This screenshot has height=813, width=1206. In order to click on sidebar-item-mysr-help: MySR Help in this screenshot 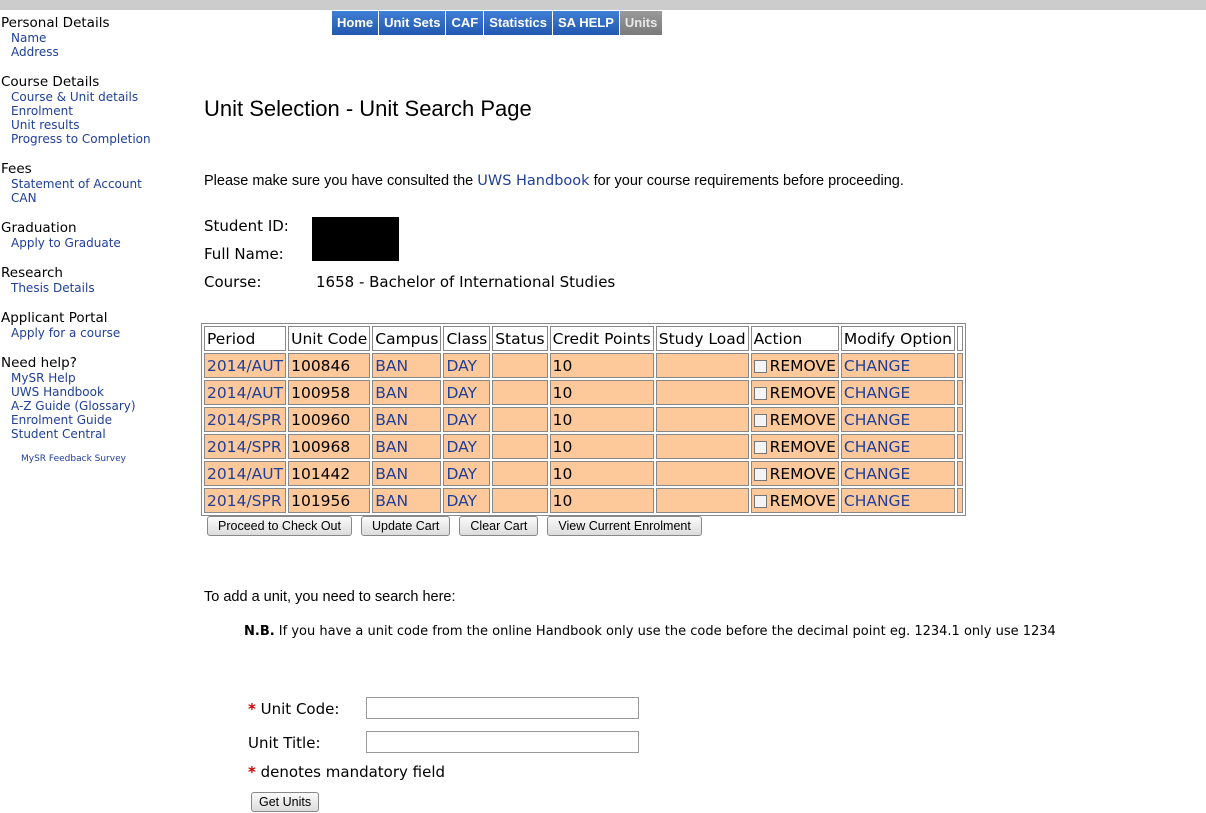, I will do `click(86, 378)`.